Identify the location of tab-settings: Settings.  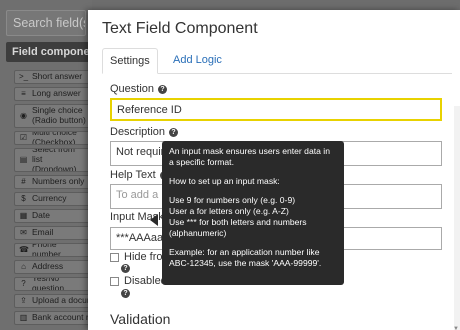
(130, 61).